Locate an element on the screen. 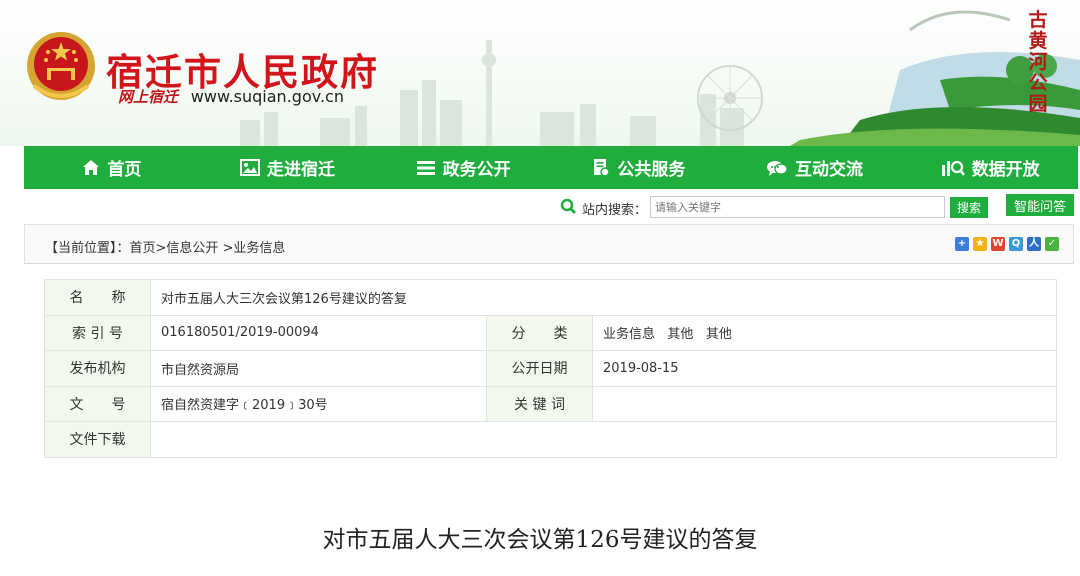 The image size is (1080, 576). nav-item-about: 走进宿迁 is located at coordinates (288, 167).